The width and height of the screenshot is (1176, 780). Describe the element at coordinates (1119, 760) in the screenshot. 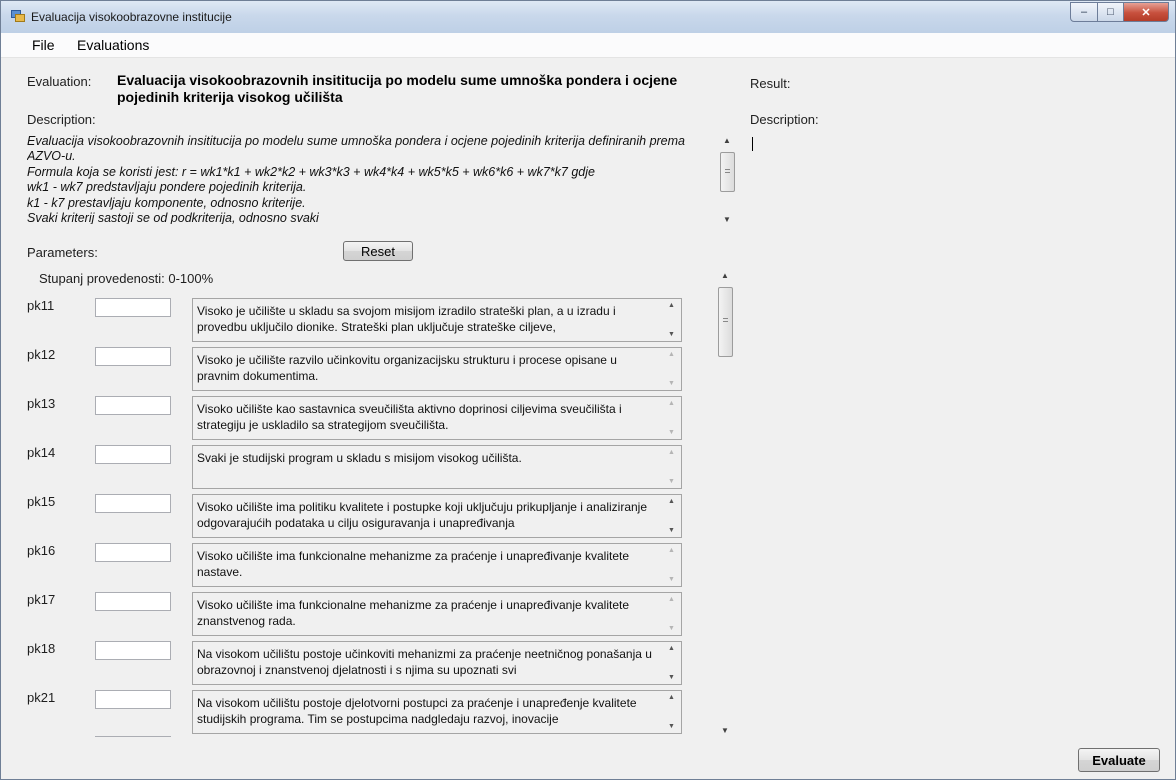

I see `evaluate-button: Evaluate` at that location.